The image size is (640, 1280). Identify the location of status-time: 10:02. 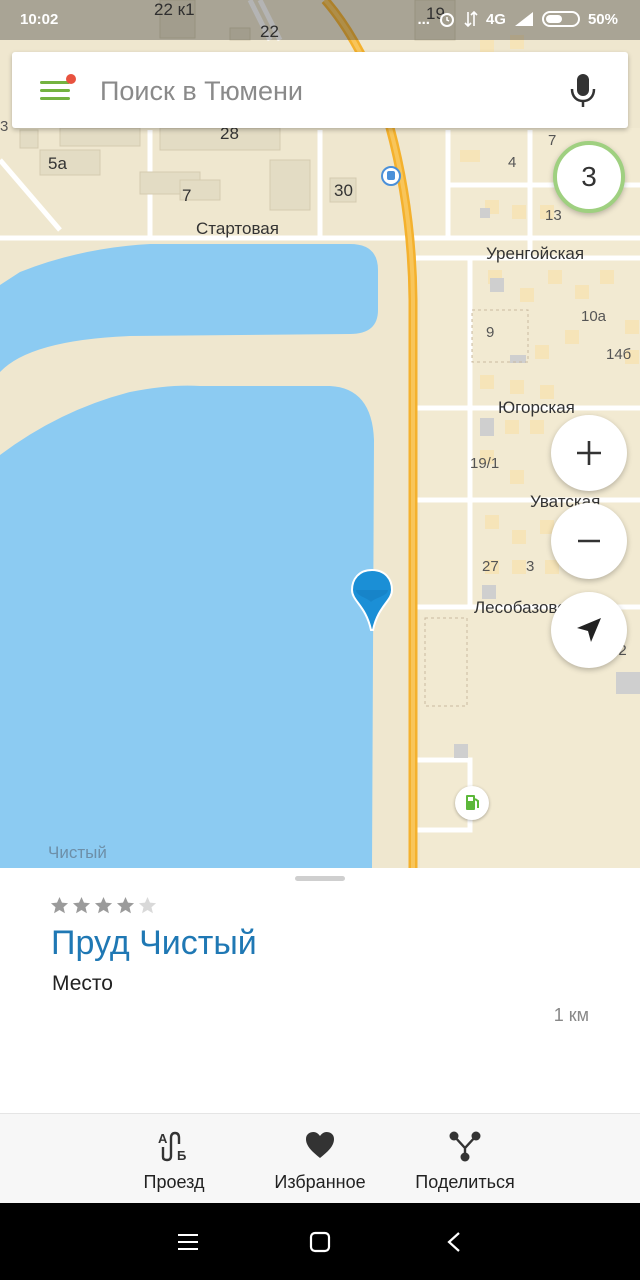
(39, 19).